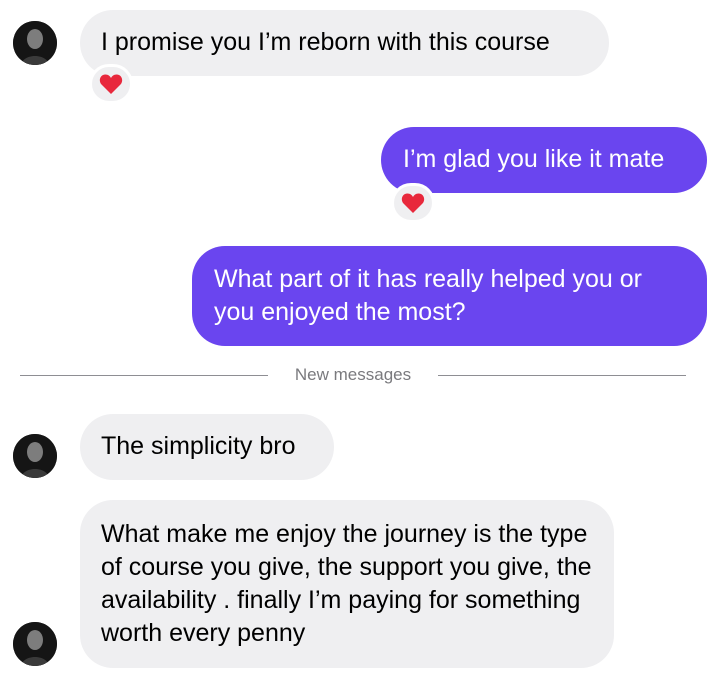 This screenshot has height=677, width=720. Describe the element at coordinates (198, 446) in the screenshot. I see `message-text: The simplicity bro` at that location.